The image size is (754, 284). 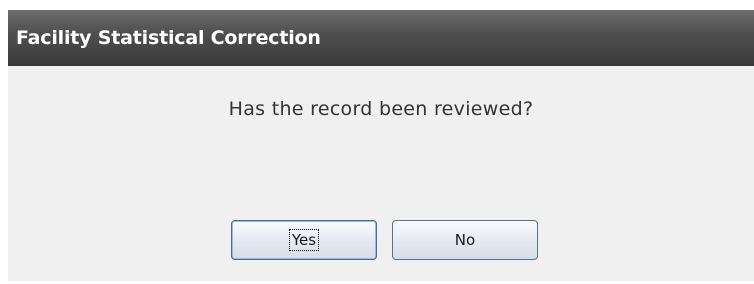 What do you see at coordinates (381, 109) in the screenshot?
I see `dialog-message: Has the record been reviewed?` at bounding box center [381, 109].